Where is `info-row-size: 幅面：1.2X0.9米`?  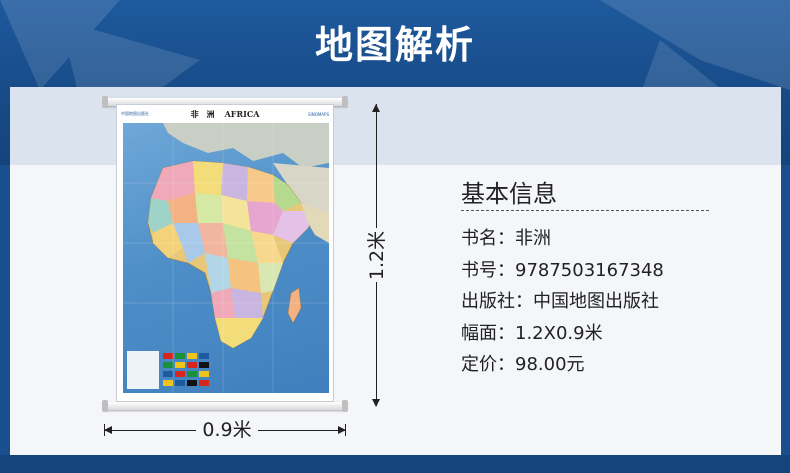
info-row-size: 幅面：1.2X0.9米 is located at coordinates (562, 335).